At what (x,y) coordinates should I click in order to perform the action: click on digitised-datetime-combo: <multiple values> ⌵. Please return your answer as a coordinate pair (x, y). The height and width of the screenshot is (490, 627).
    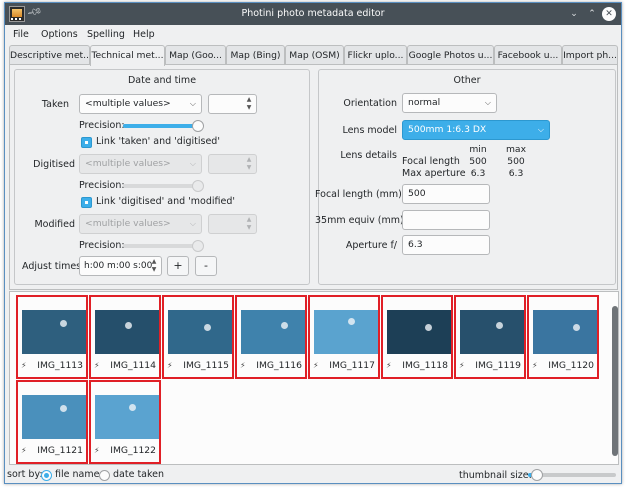
    Looking at the image, I should click on (140, 164).